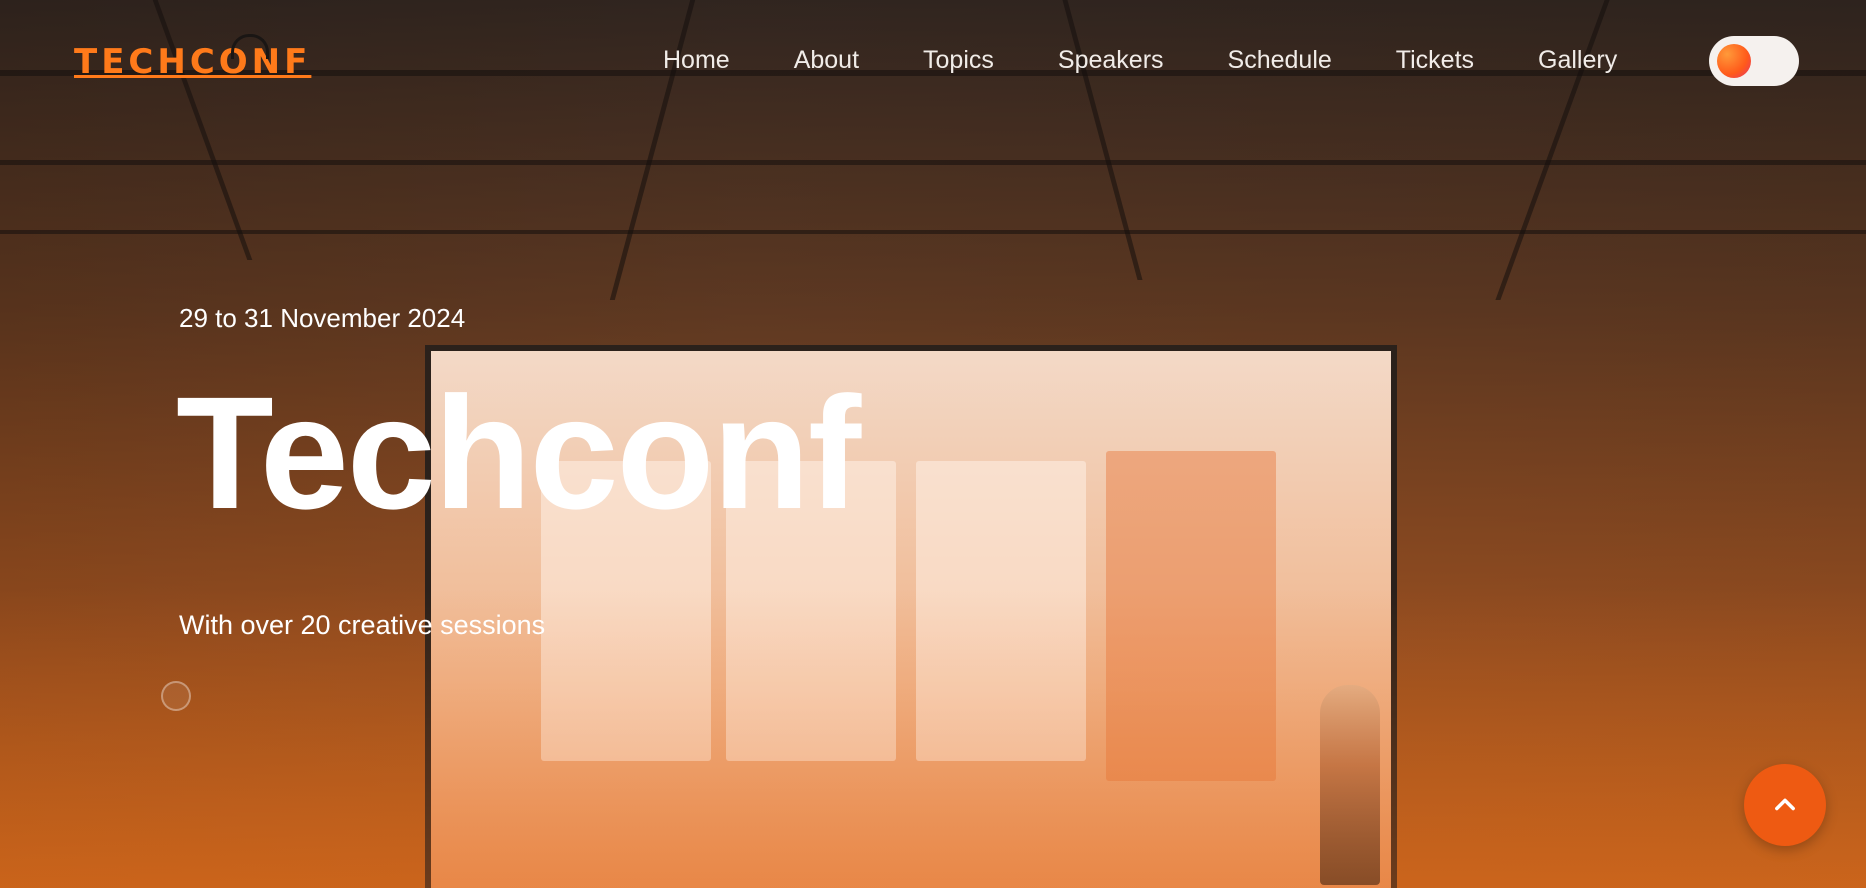 The width and height of the screenshot is (1866, 888). Describe the element at coordinates (1577, 60) in the screenshot. I see `nav-item-gallery: Gallery` at that location.